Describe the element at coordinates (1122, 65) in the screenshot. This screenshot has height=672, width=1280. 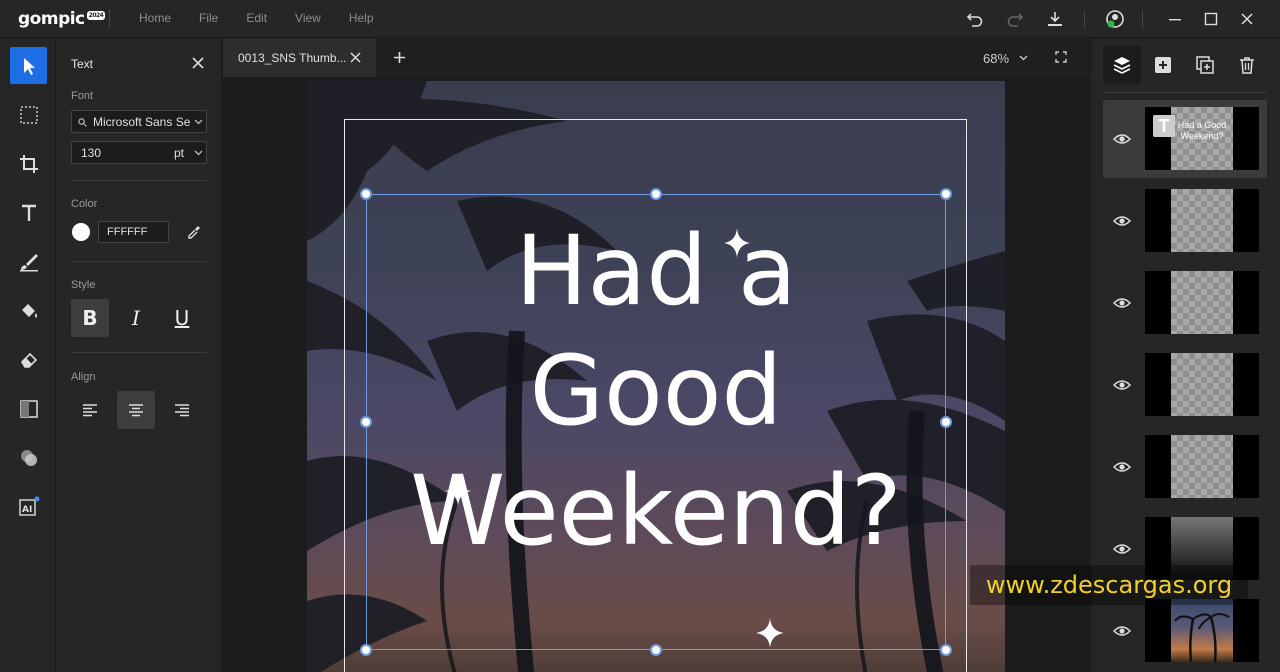
I see `layers-icon` at that location.